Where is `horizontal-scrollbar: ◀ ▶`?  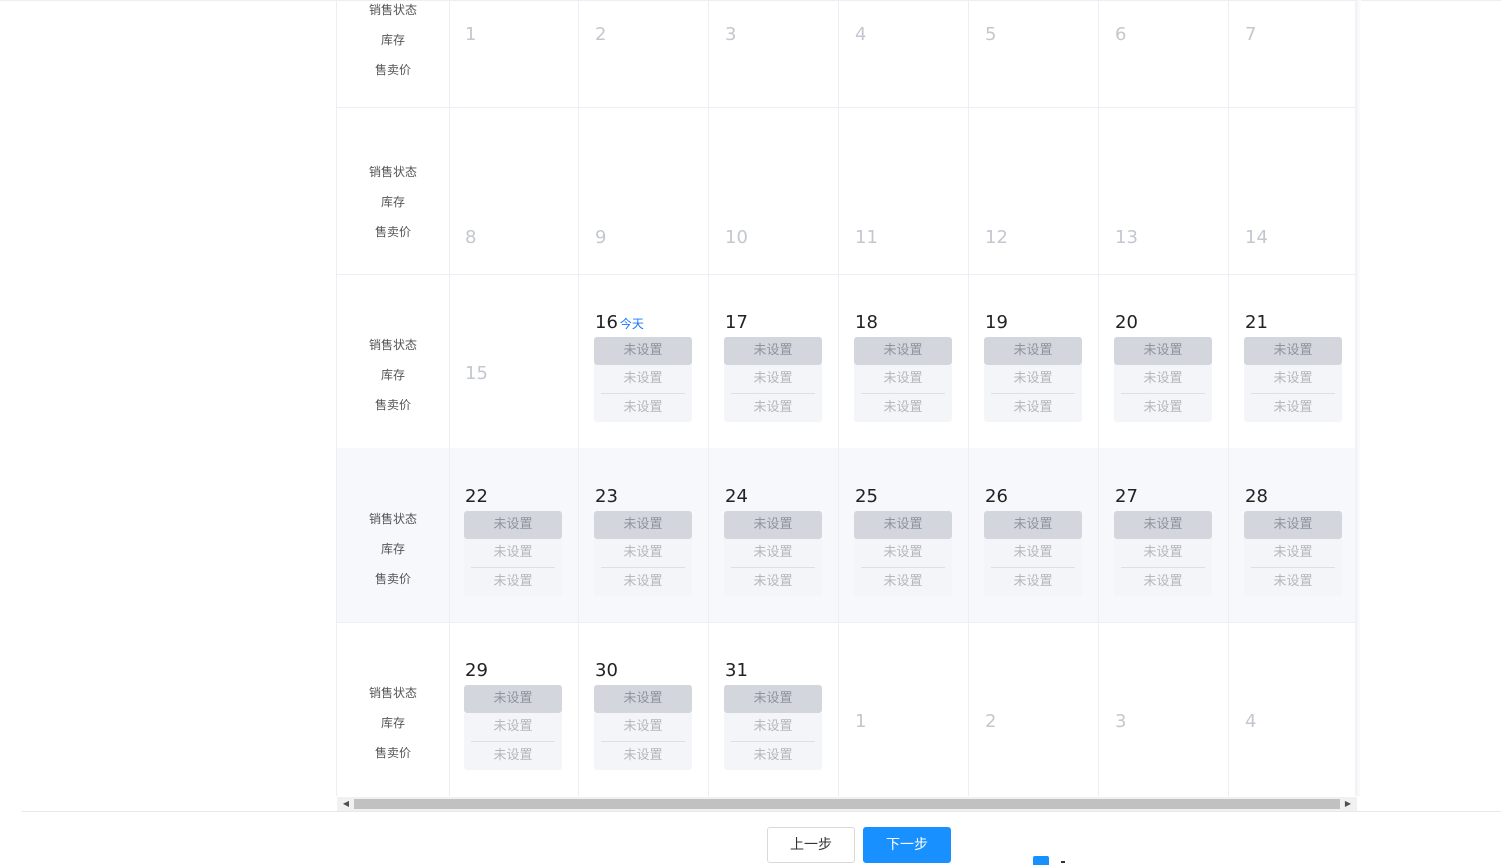
horizontal-scrollbar: ◀ ▶ is located at coordinates (847, 804).